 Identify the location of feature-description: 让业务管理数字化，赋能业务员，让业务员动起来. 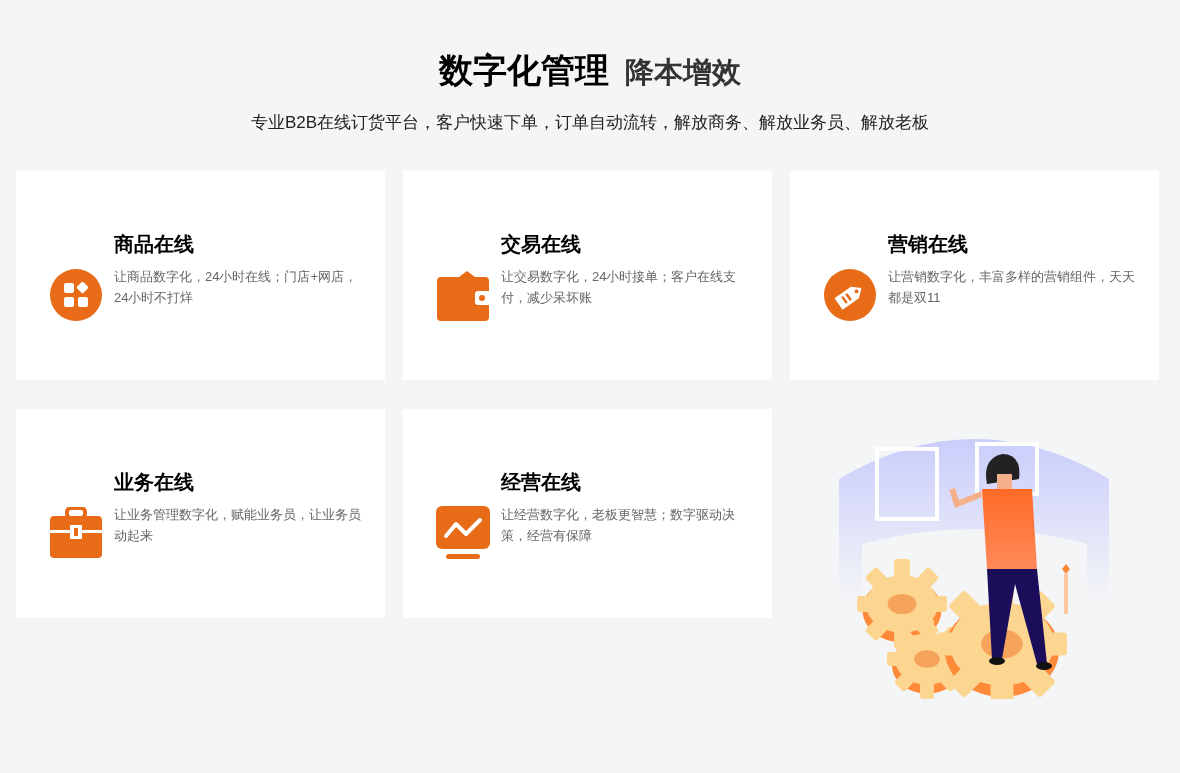
(238, 525).